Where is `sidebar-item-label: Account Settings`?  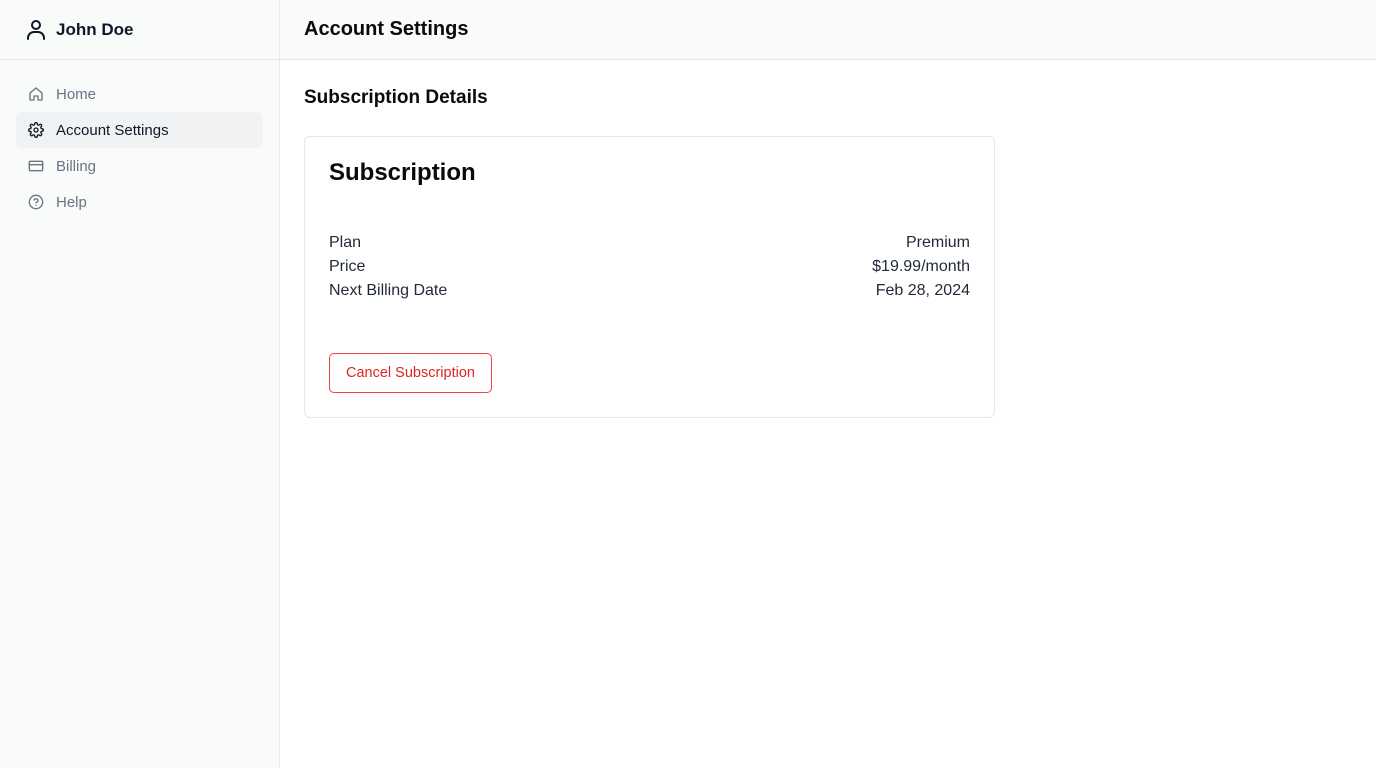 sidebar-item-label: Account Settings is located at coordinates (112, 130).